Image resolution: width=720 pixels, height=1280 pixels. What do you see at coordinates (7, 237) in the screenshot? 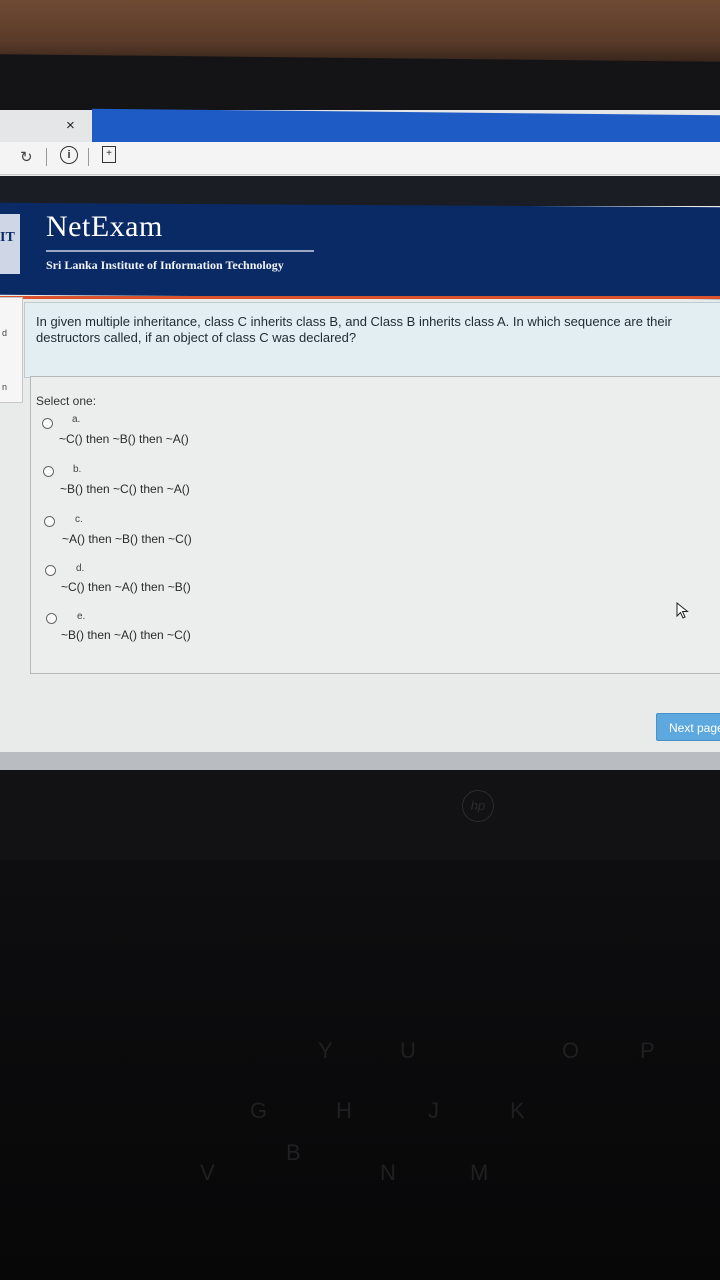
I see `logo-letters: IT` at bounding box center [7, 237].